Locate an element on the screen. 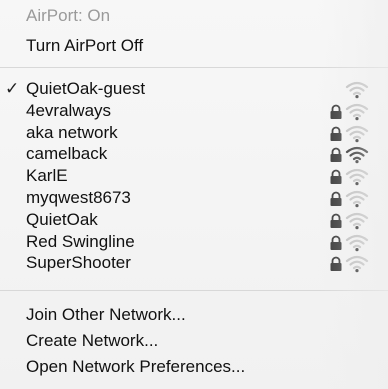  network-item: ✓ QuietOak-guest is located at coordinates (194, 89).